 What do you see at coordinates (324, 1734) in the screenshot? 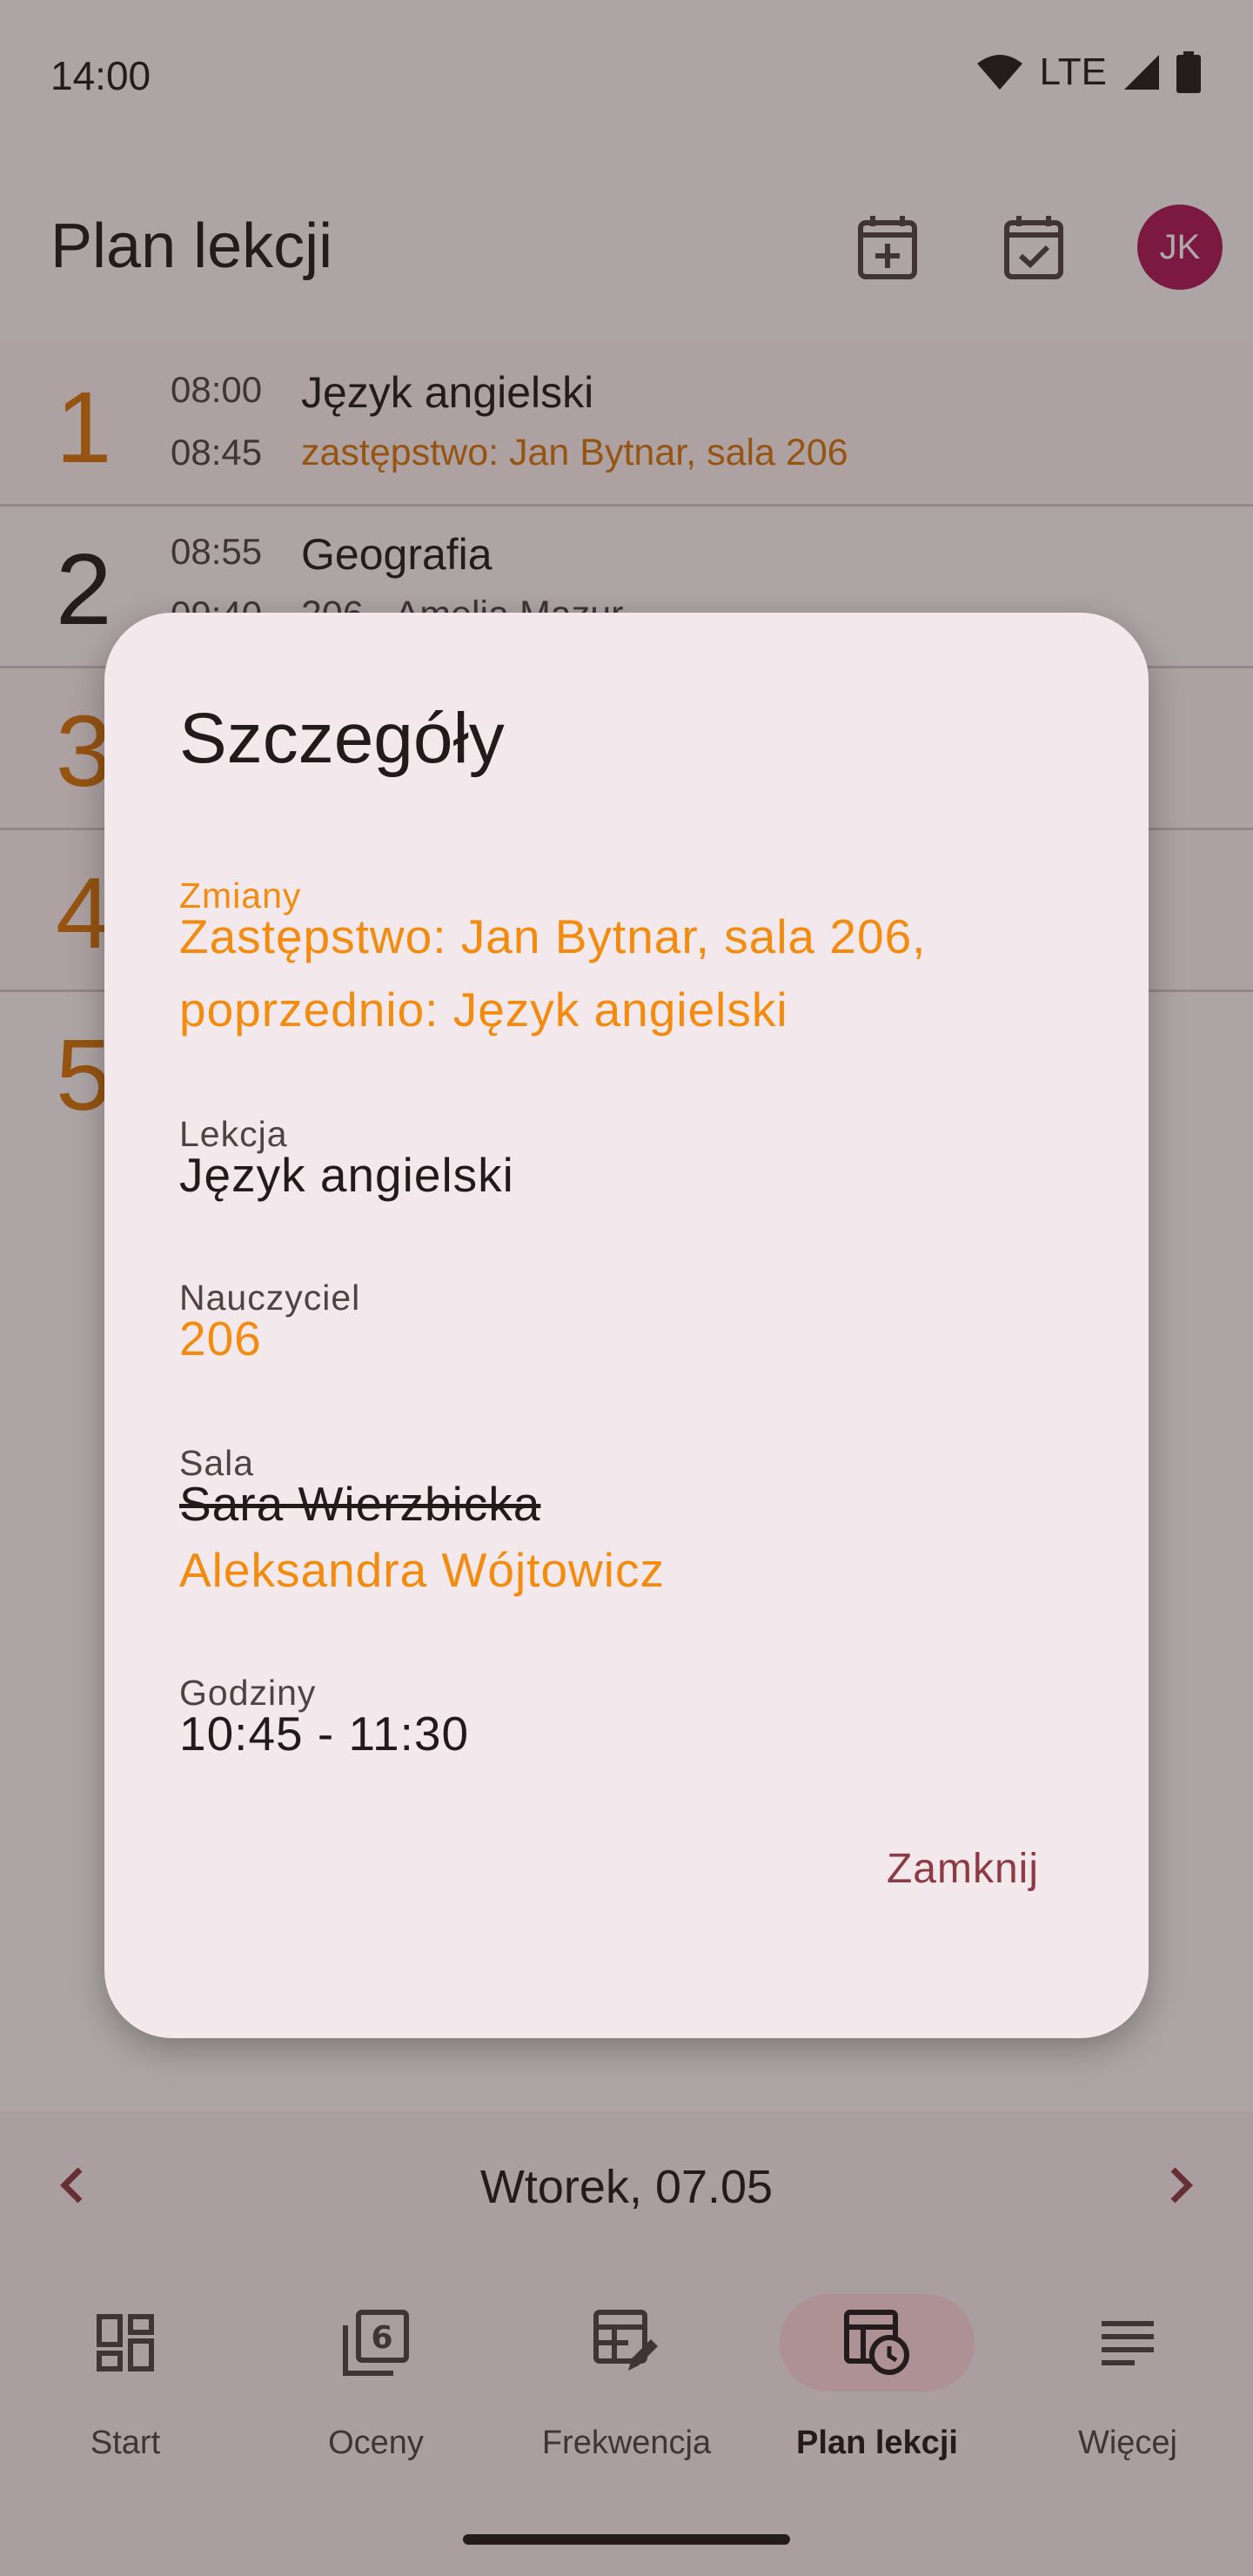
I see `hours-value: 10:45 - 11:30` at bounding box center [324, 1734].